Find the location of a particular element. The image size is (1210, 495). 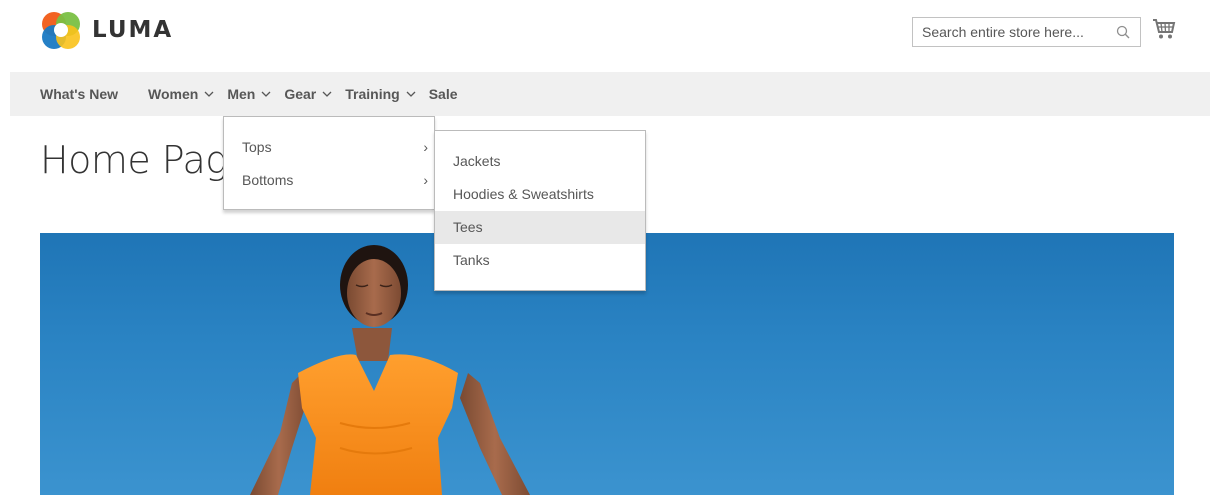

page-title: Home Page is located at coordinates (145, 160).